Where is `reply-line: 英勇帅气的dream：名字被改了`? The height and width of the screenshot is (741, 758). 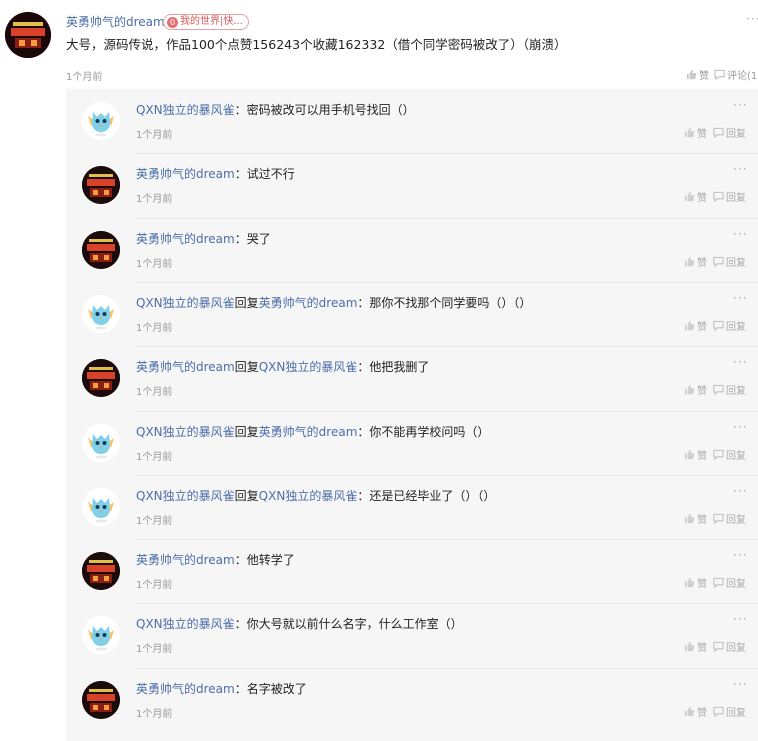 reply-line: 英勇帅气的dream：名字被改了 is located at coordinates (221, 689).